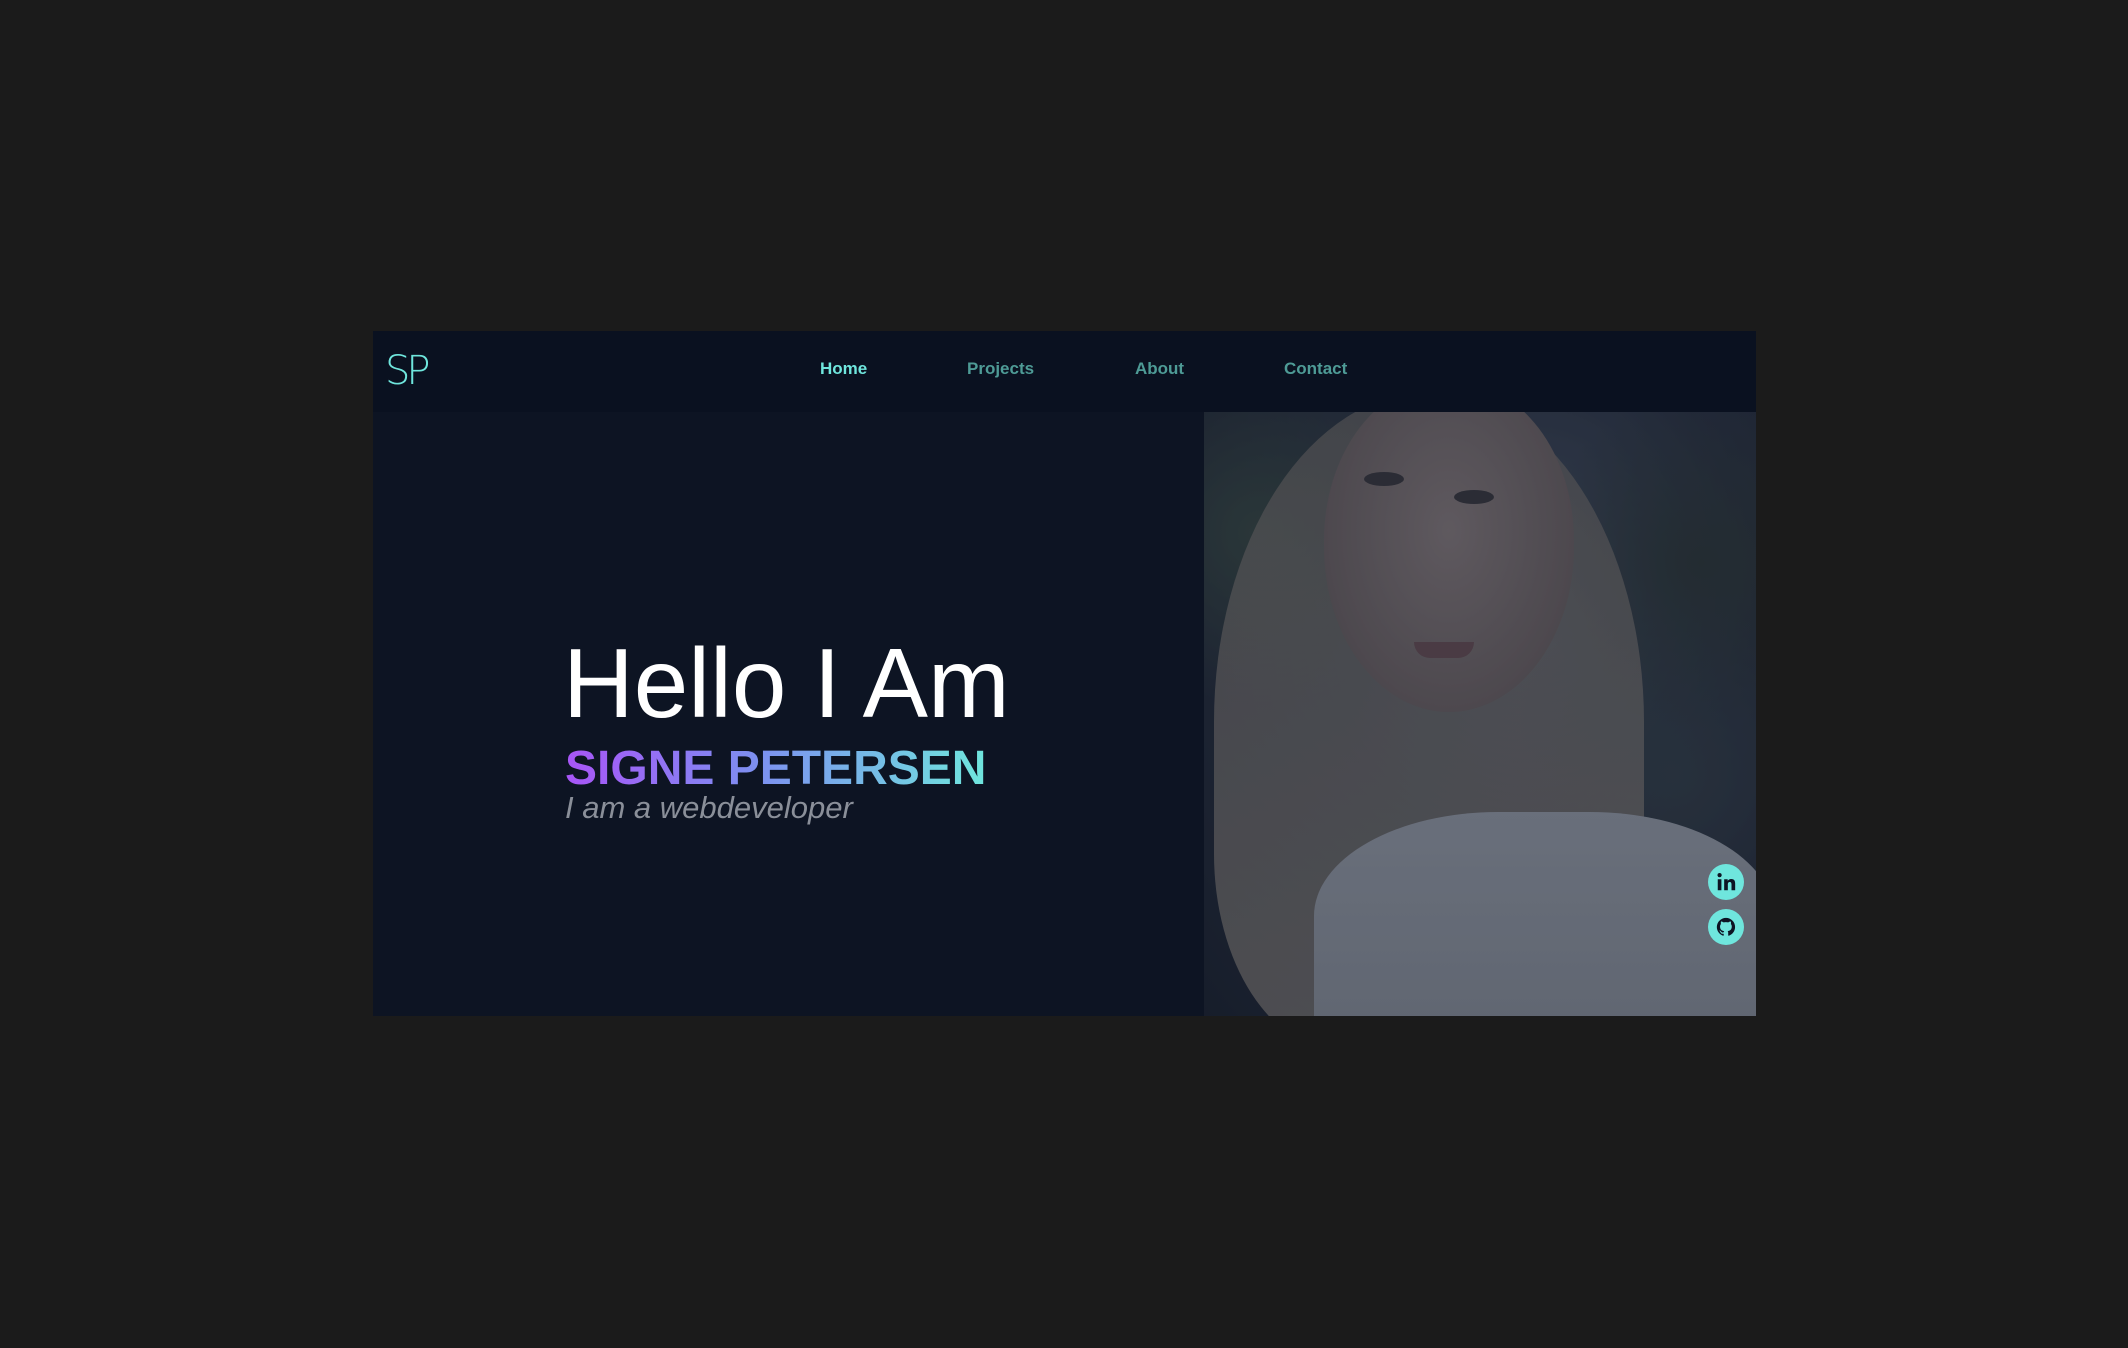  I want to click on nav-link-contact: Contact, so click(1315, 369).